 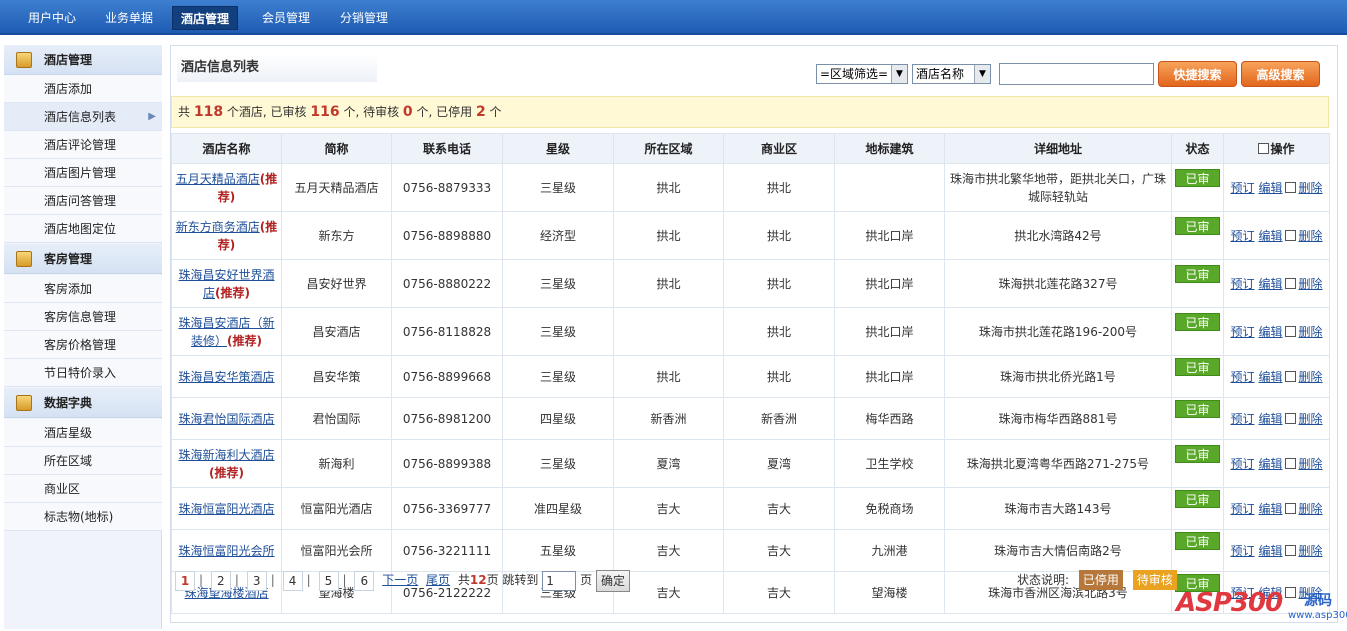 I want to click on sidebar-item-hotel-list: 酒店信息列表 ▶, so click(x=83, y=117).